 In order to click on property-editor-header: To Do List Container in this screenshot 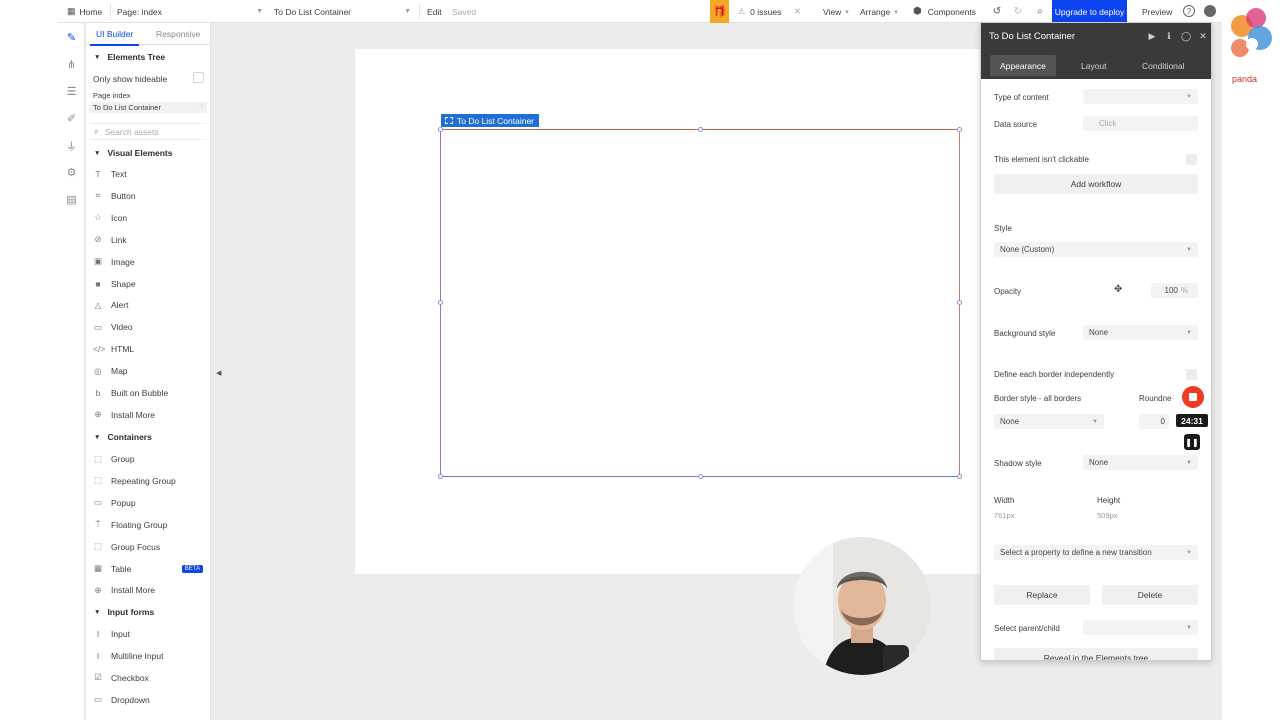, I will do `click(1096, 36)`.